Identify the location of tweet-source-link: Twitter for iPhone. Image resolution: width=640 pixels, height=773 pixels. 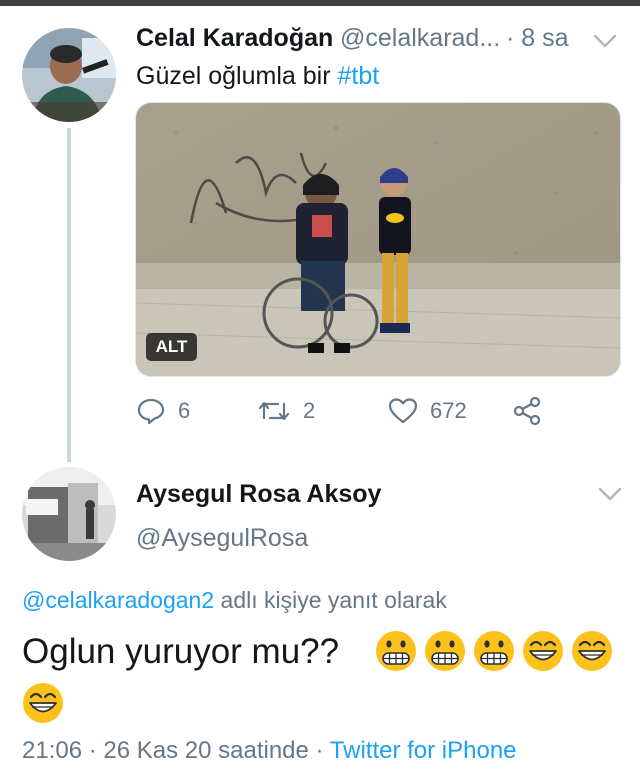
(423, 750).